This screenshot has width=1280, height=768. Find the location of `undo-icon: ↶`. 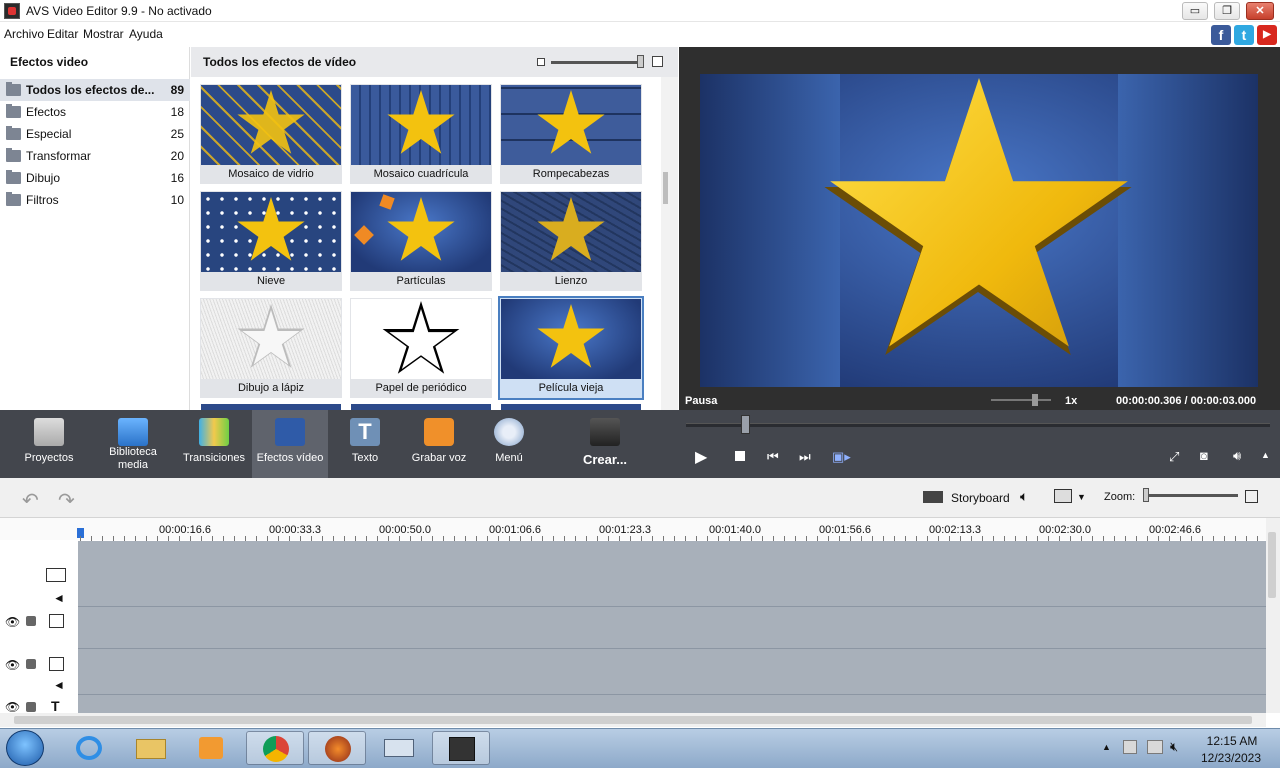

undo-icon: ↶ is located at coordinates (30, 500).